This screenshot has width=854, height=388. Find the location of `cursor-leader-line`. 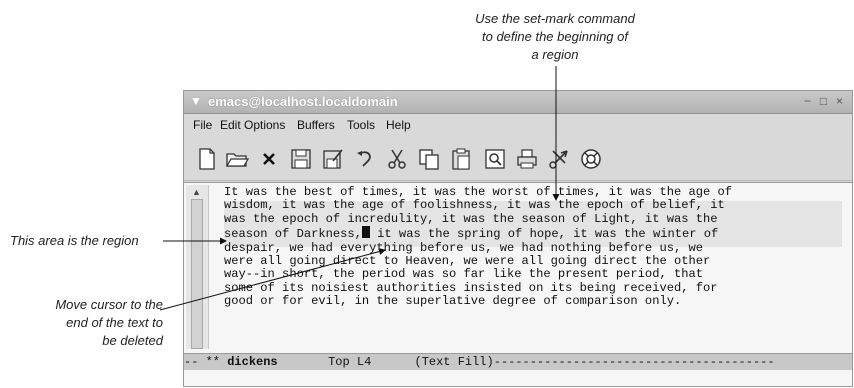

cursor-leader-line is located at coordinates (272, 279).